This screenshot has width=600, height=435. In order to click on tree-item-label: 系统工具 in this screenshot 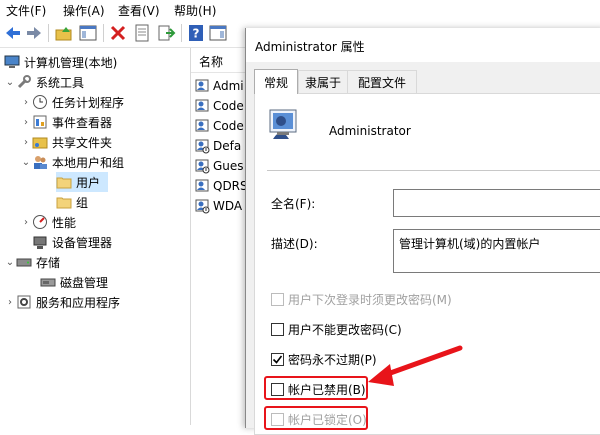, I will do `click(60, 82)`.